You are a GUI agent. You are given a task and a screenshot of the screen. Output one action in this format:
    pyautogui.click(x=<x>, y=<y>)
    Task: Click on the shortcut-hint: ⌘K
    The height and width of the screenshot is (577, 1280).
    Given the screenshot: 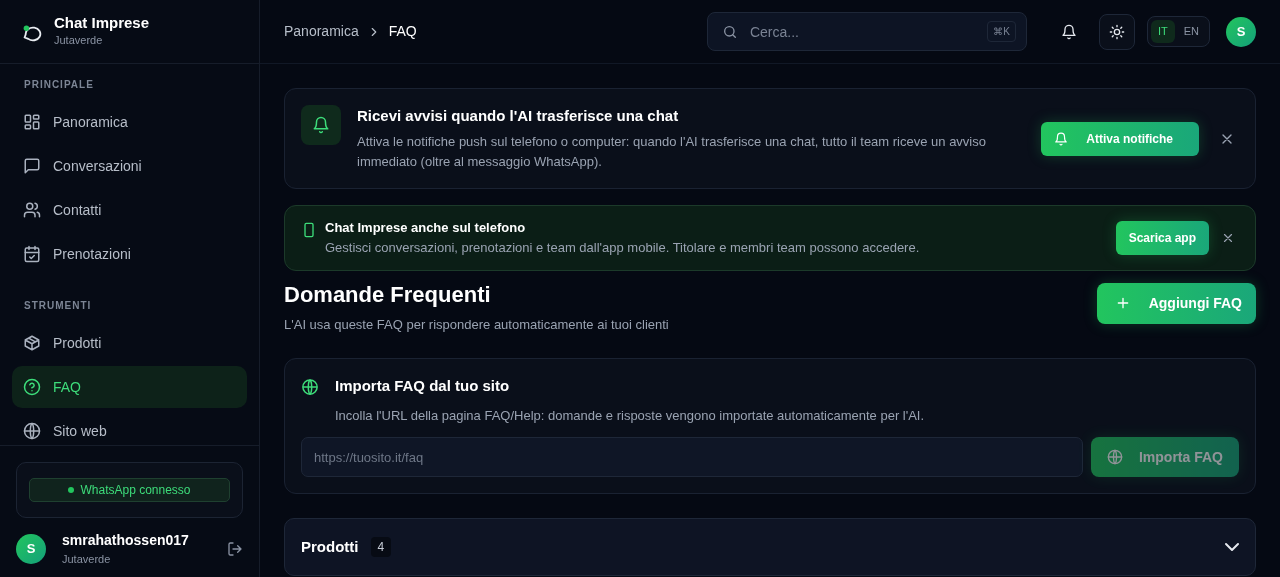 What is the action you would take?
    pyautogui.click(x=1001, y=31)
    